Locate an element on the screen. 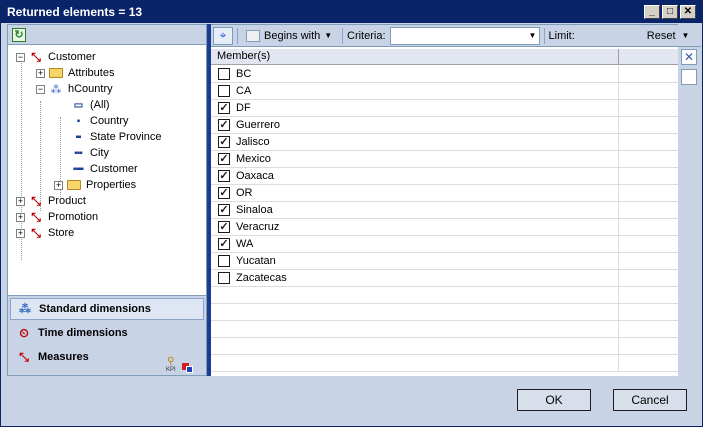 Image resolution: width=703 pixels, height=427 pixels. member-cell: ✓ WA is located at coordinates (415, 244).